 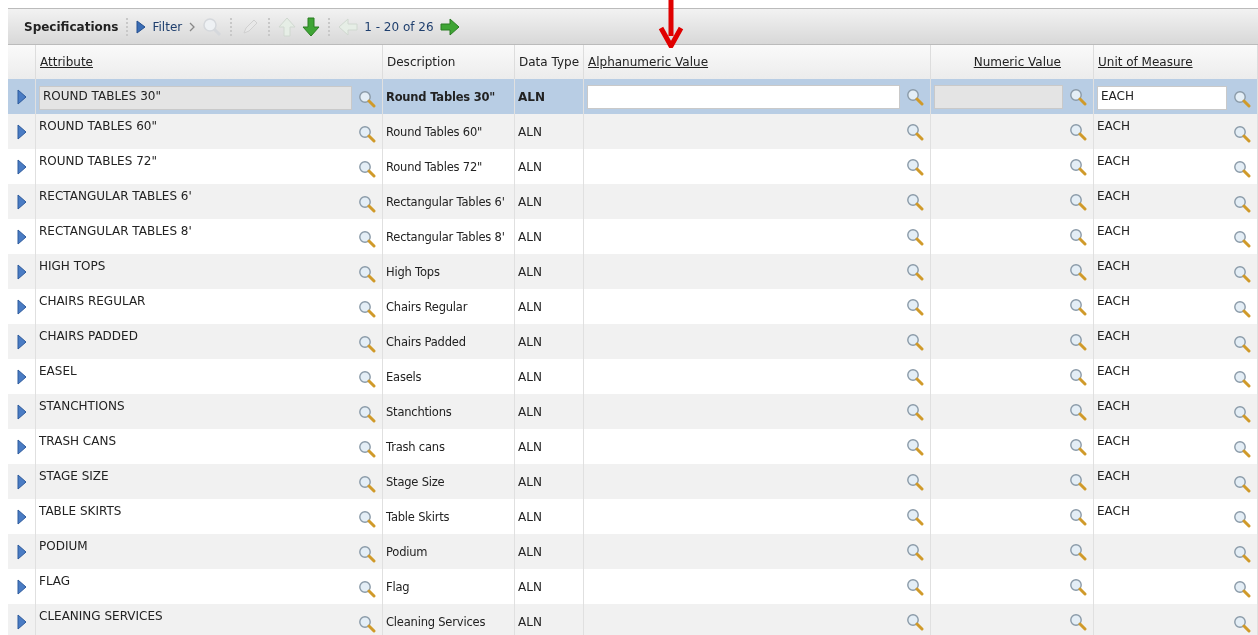 What do you see at coordinates (633, 411) in the screenshot?
I see `table-row: STANCHTIONS Stanchtions ALN EACH` at bounding box center [633, 411].